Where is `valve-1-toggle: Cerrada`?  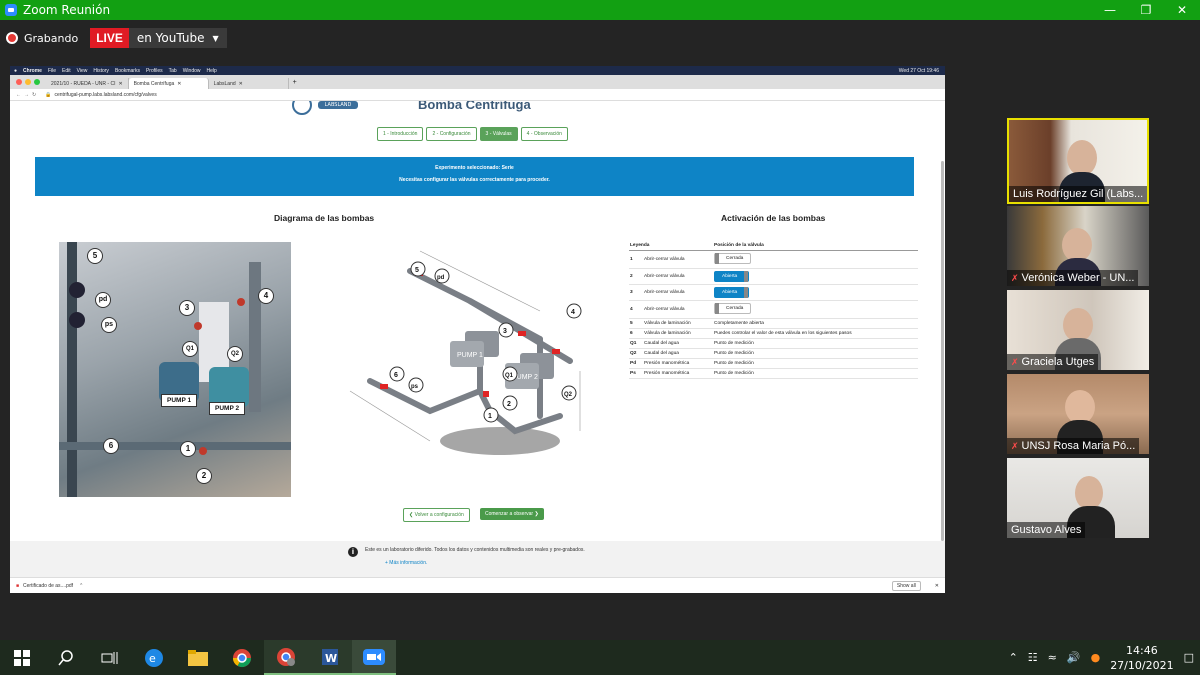 valve-1-toggle: Cerrada is located at coordinates (733, 258).